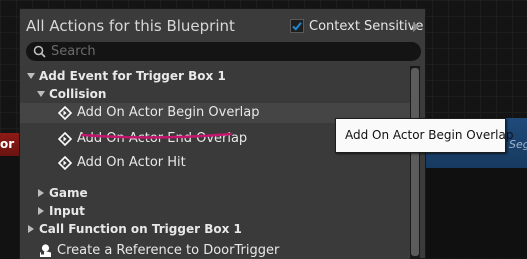  What do you see at coordinates (156, 135) in the screenshot?
I see `annotation-underline` at bounding box center [156, 135].